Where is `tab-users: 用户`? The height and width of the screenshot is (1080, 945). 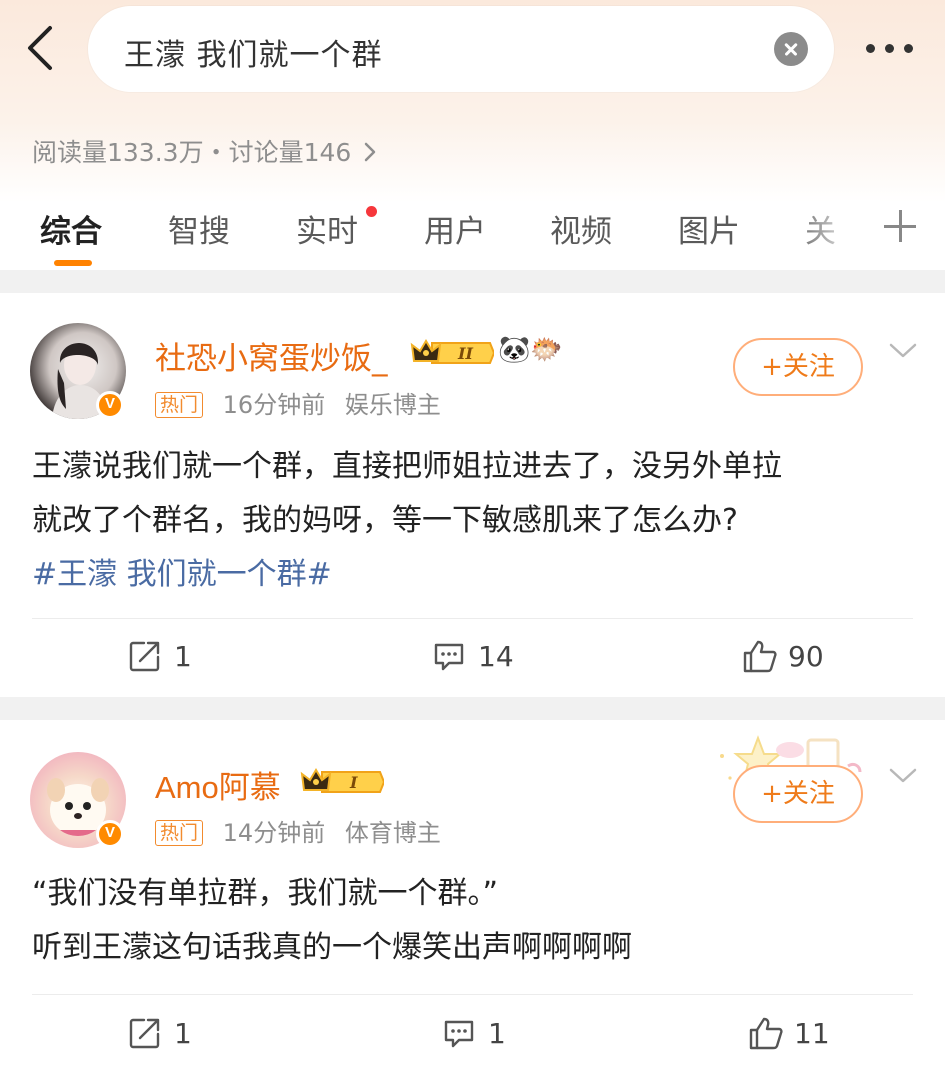 tab-users: 用户 is located at coordinates (455, 228).